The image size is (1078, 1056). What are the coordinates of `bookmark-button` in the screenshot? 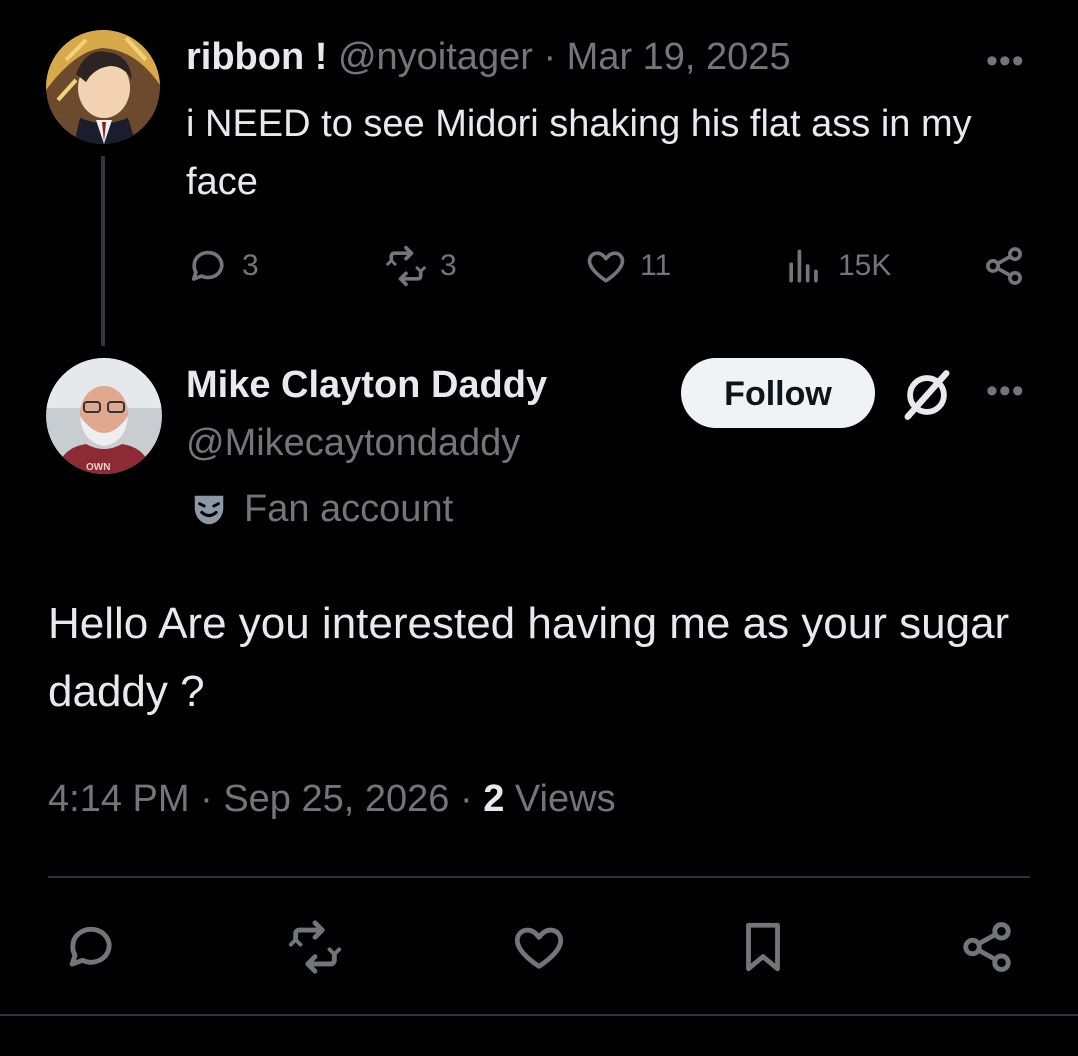 It's located at (763, 949).